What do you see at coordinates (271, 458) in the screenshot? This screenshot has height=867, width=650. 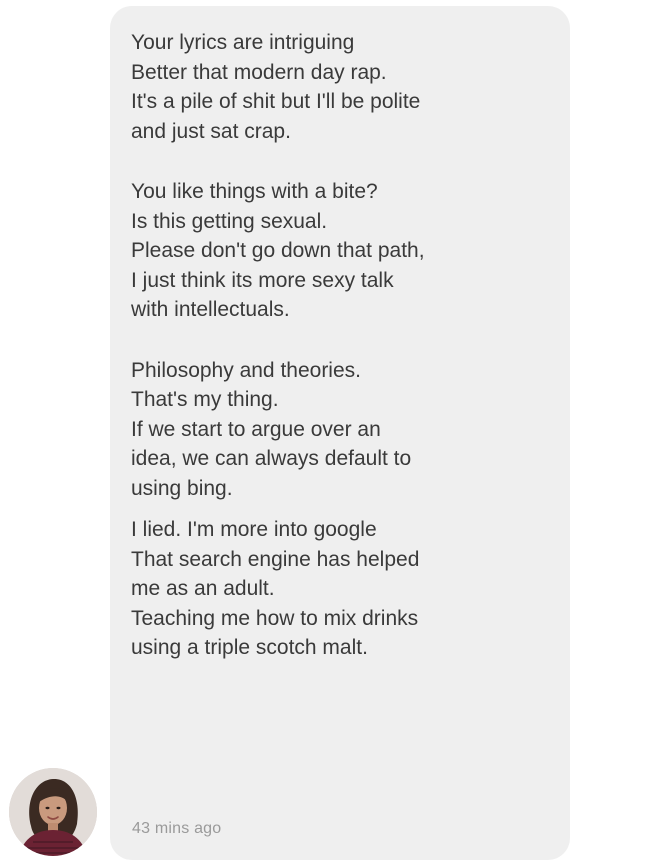 I see `message-line: idea, we can always default to` at bounding box center [271, 458].